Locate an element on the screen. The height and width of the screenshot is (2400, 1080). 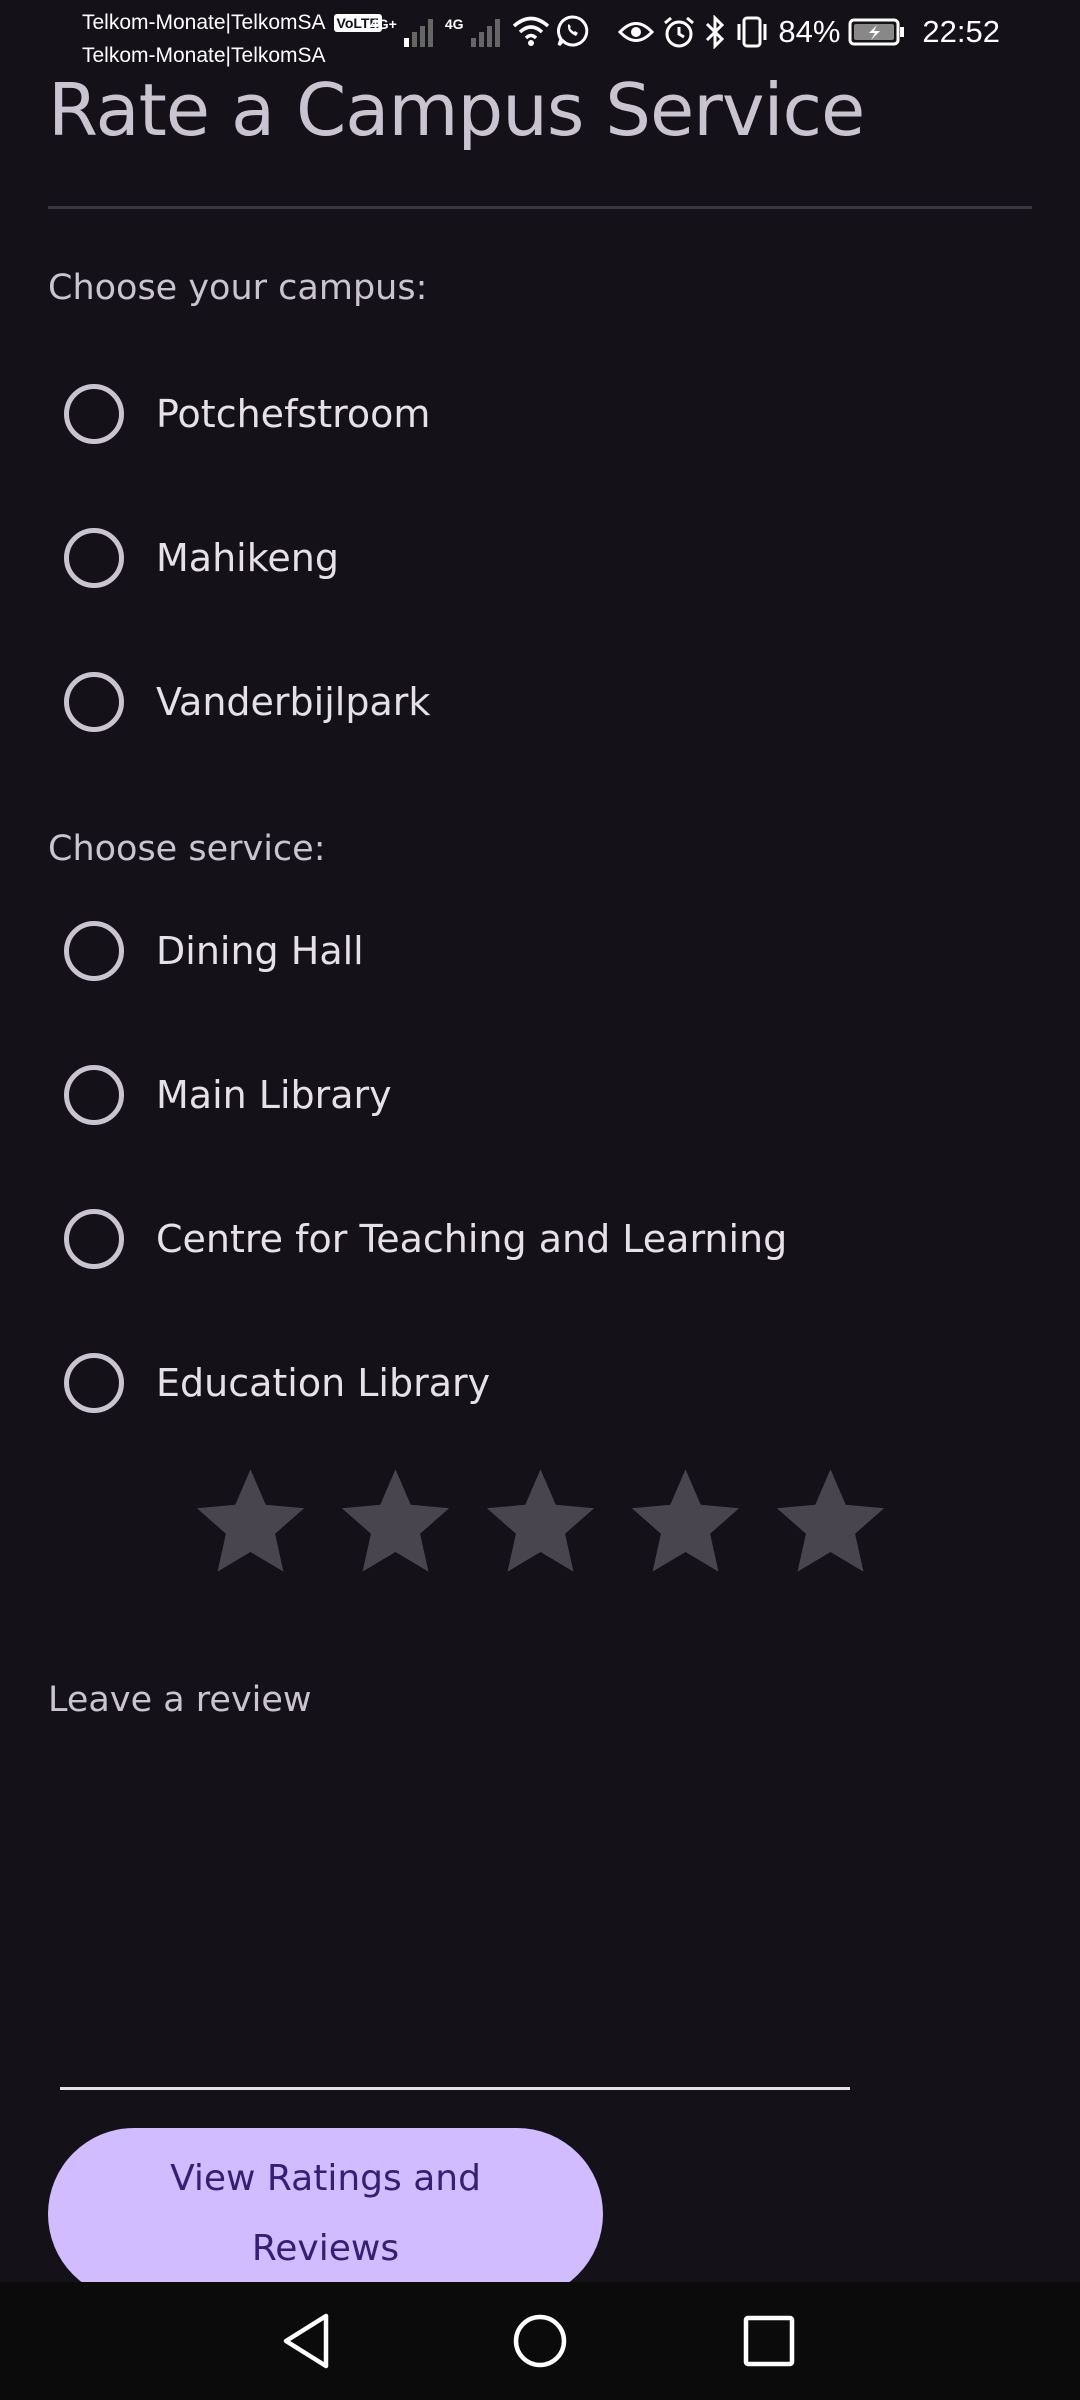
network-type-1: 4G+ is located at coordinates (383, 24).